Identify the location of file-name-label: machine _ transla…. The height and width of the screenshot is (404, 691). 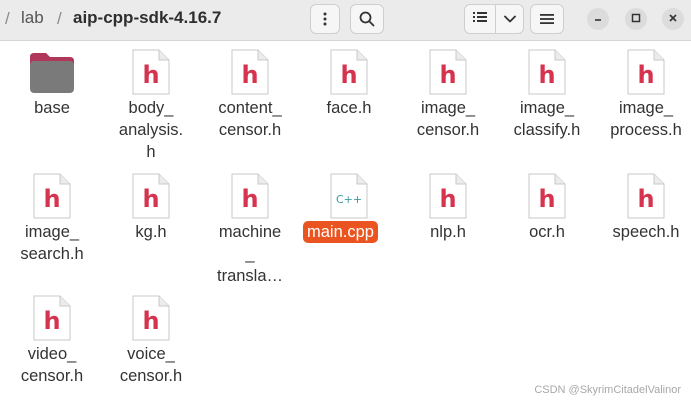
(250, 254).